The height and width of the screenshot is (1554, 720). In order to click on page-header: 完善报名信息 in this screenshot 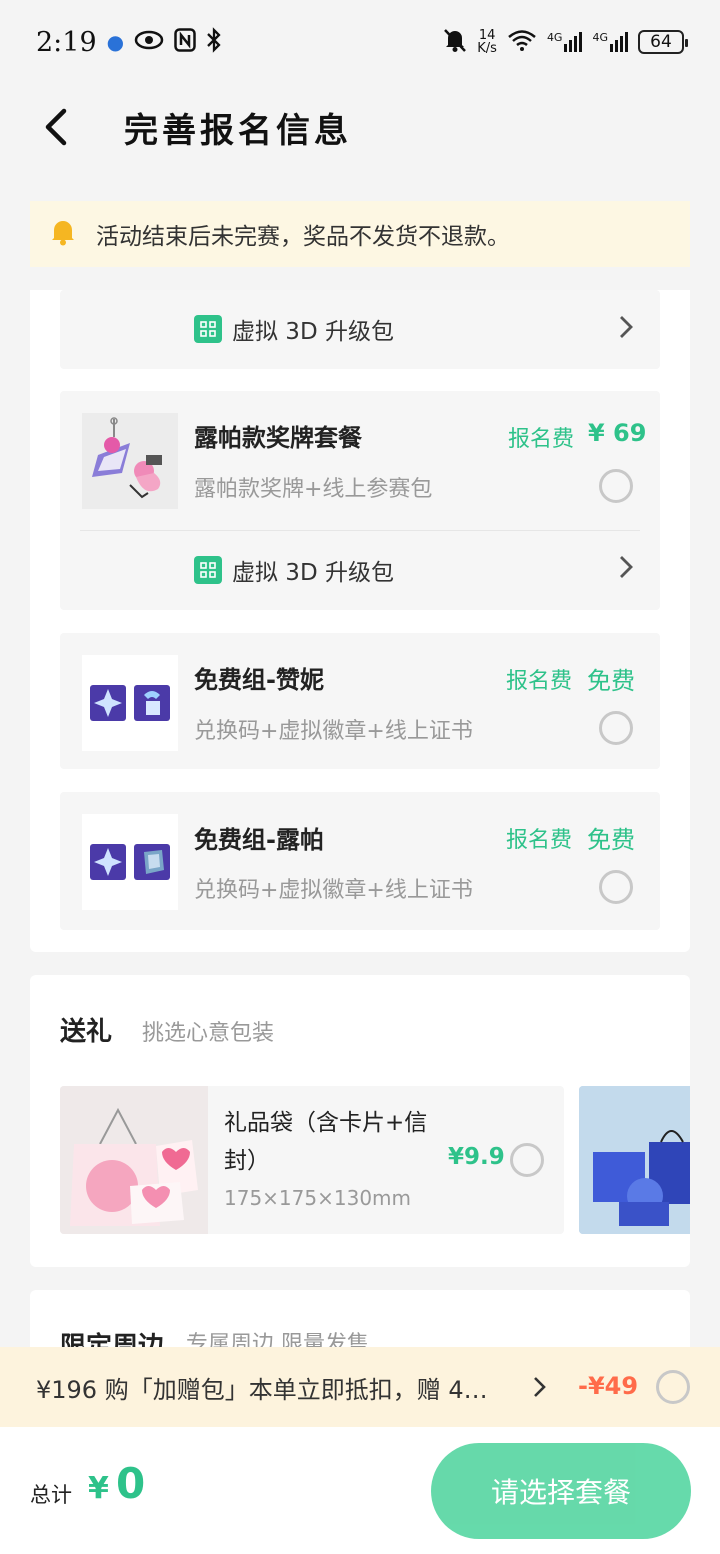, I will do `click(360, 127)`.